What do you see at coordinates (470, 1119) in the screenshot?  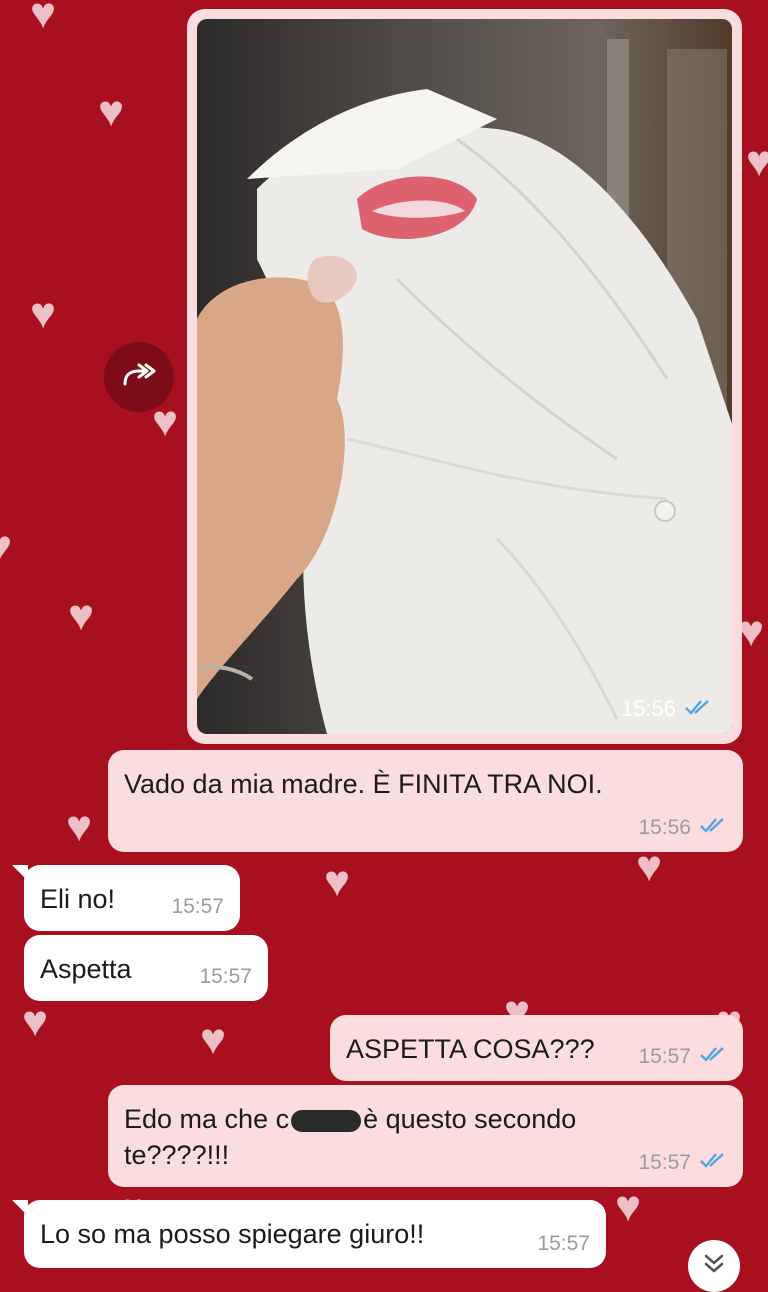 I see `message-text-part: è questo secondo` at bounding box center [470, 1119].